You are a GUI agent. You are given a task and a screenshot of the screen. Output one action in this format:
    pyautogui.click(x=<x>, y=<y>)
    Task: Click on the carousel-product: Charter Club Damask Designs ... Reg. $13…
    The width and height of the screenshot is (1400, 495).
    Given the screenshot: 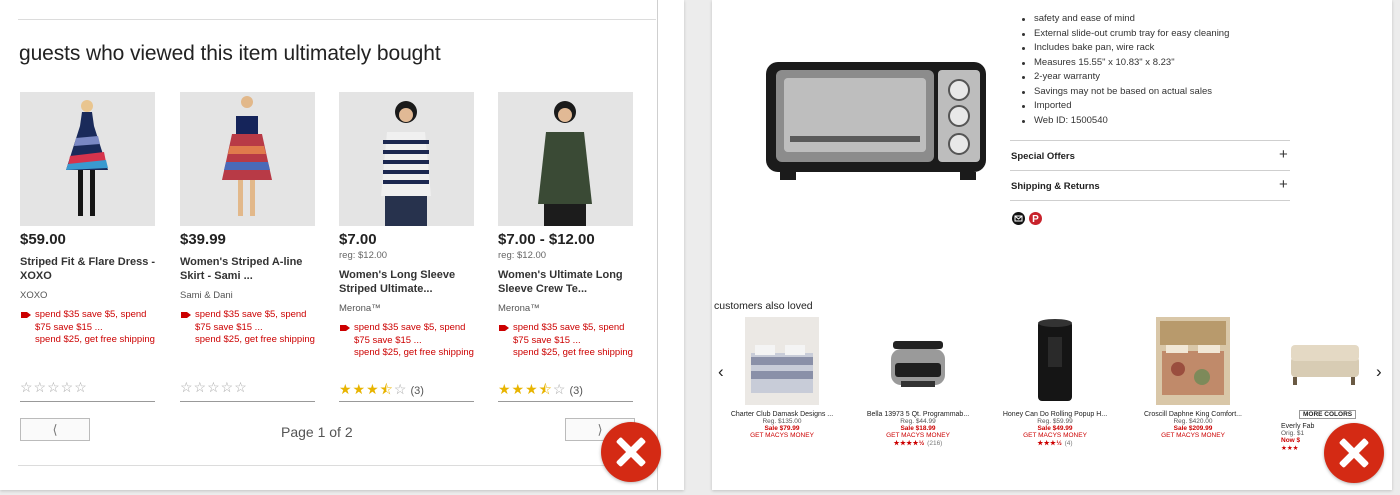 What is the action you would take?
    pyautogui.click(x=782, y=378)
    